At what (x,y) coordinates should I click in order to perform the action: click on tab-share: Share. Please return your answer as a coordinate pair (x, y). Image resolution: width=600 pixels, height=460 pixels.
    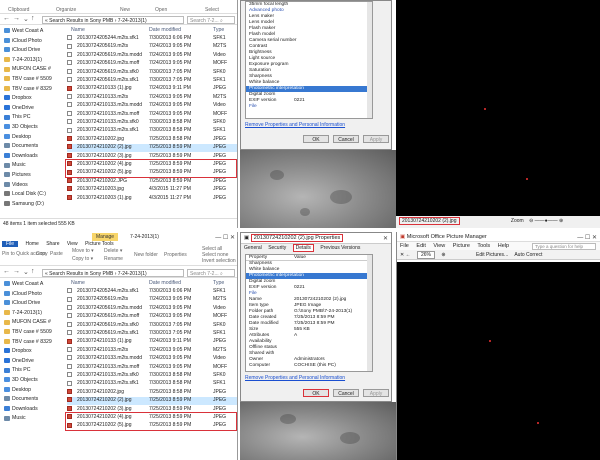
    Looking at the image, I should click on (52, 244).